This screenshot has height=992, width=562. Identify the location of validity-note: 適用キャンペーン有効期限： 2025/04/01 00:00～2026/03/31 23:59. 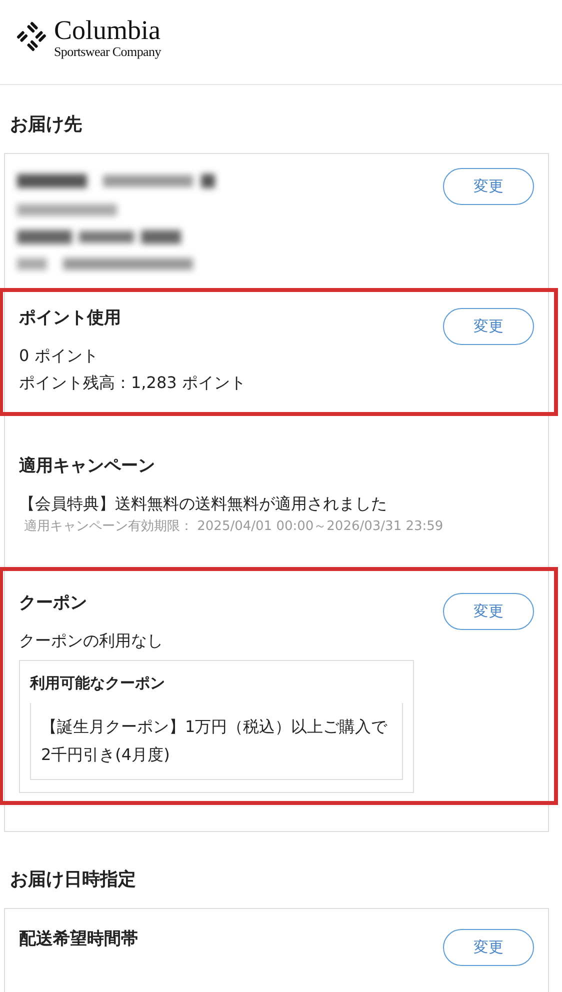
(234, 527).